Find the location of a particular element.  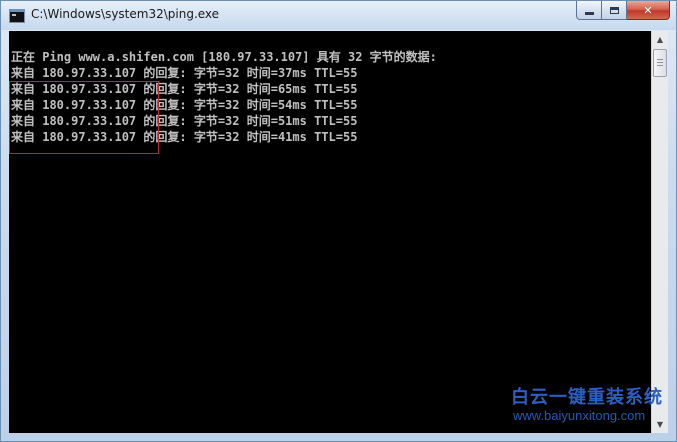

caption-buttons: ✕ is located at coordinates (623, 11).